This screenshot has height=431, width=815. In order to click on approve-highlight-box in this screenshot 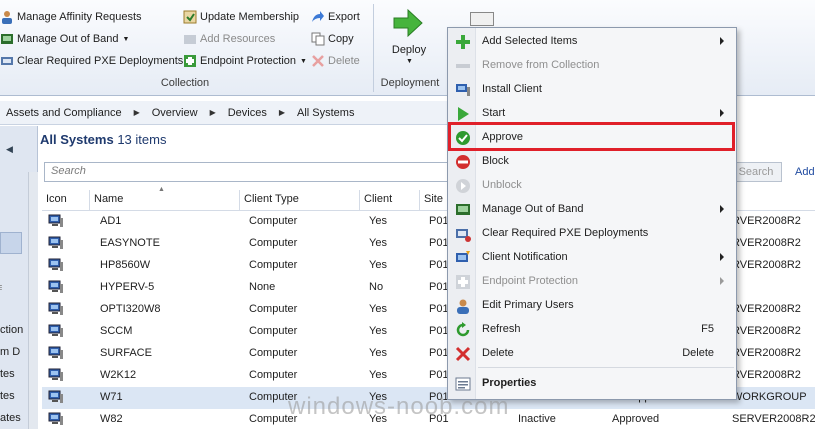, I will do `click(591, 136)`.